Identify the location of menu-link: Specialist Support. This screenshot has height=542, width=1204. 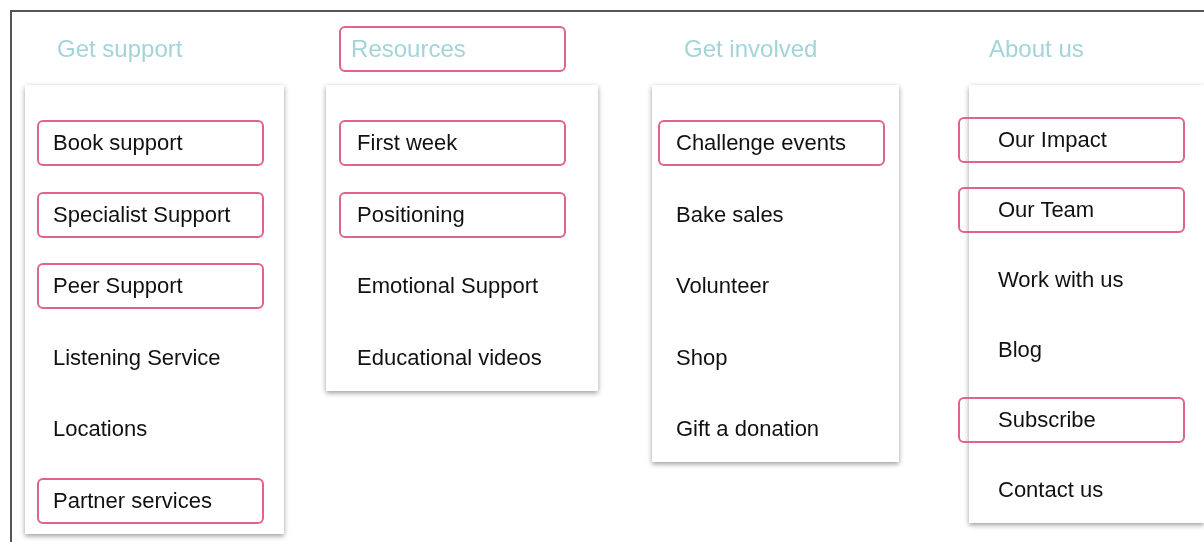
(150, 214).